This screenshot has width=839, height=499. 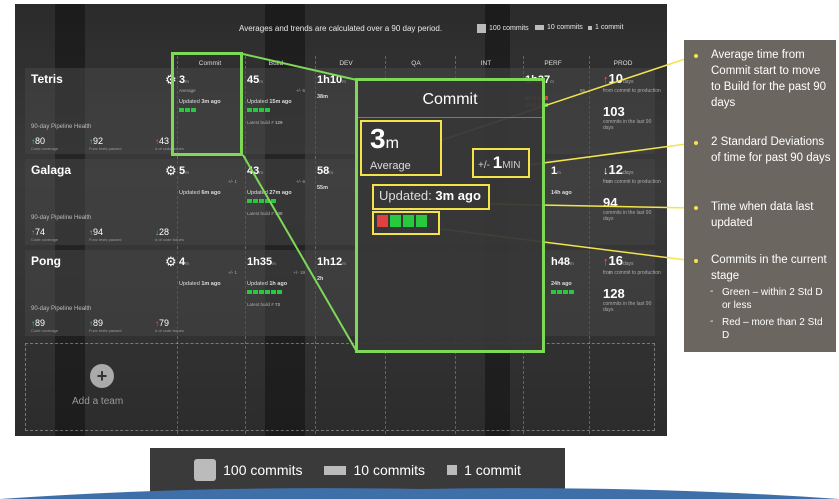 I want to click on small-square-icon, so click(x=452, y=470).